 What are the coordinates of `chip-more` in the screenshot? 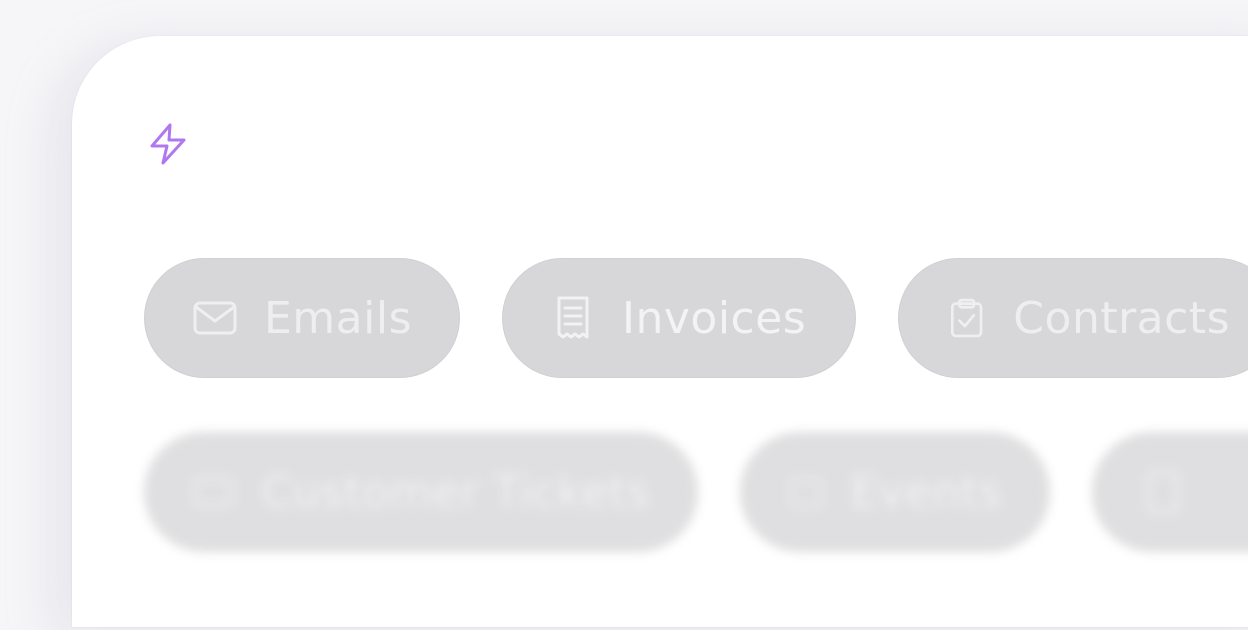 It's located at (1170, 492).